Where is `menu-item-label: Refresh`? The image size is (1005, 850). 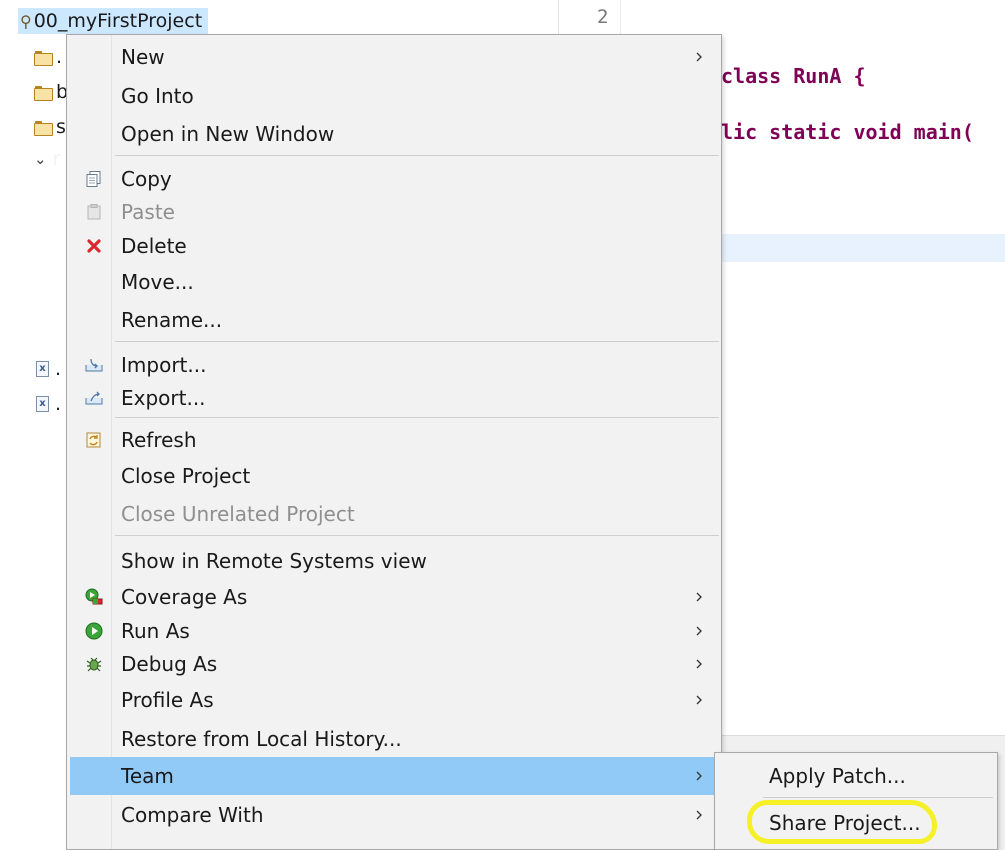 menu-item-label: Refresh is located at coordinates (159, 440).